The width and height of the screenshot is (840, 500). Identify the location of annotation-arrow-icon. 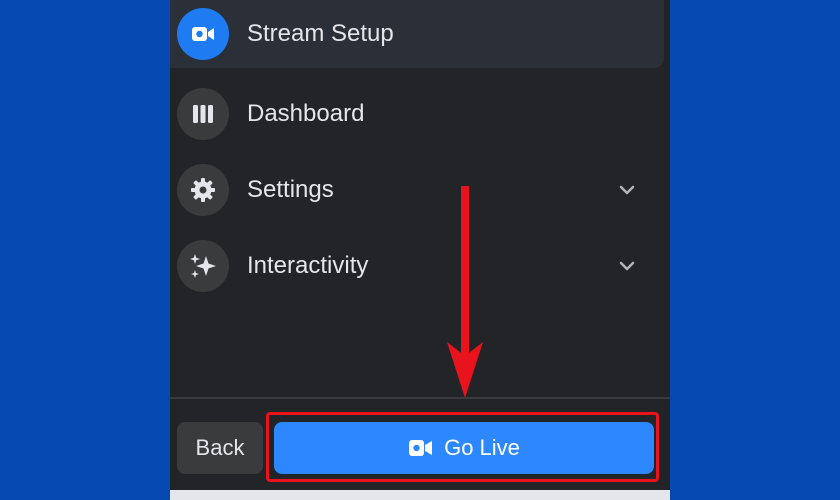
(465, 292).